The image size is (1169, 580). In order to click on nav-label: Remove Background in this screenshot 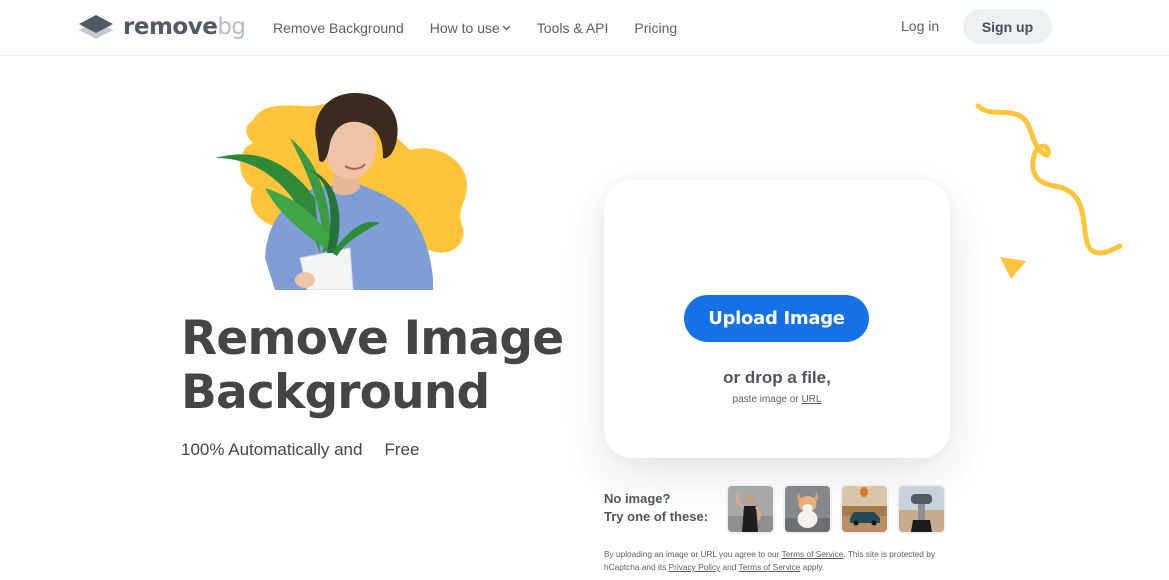, I will do `click(338, 28)`.